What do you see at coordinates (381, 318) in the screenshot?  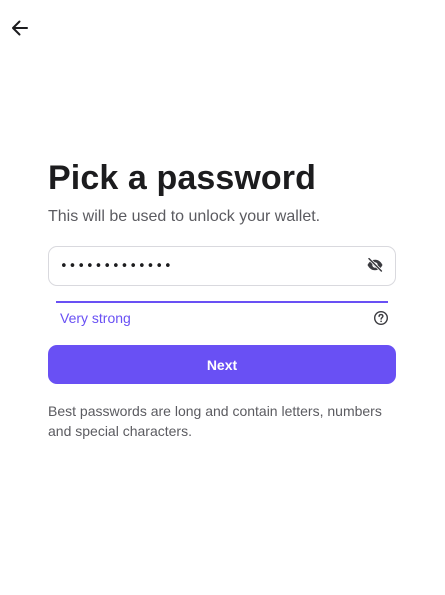 I see `question-circle-icon` at bounding box center [381, 318].